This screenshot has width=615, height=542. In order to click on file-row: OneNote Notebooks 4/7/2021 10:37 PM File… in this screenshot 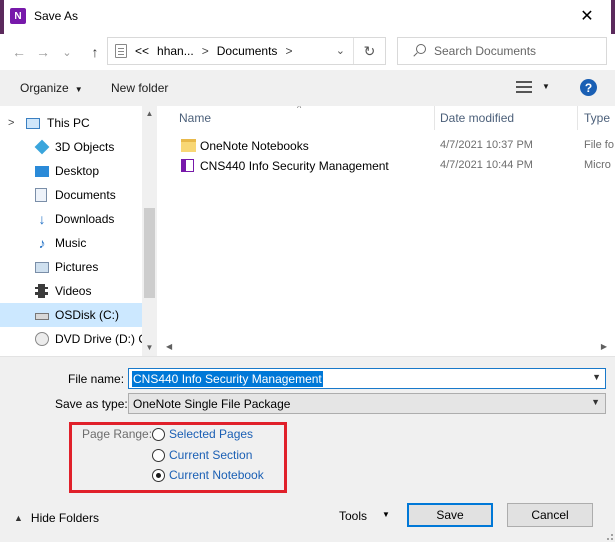, I will do `click(388, 146)`.